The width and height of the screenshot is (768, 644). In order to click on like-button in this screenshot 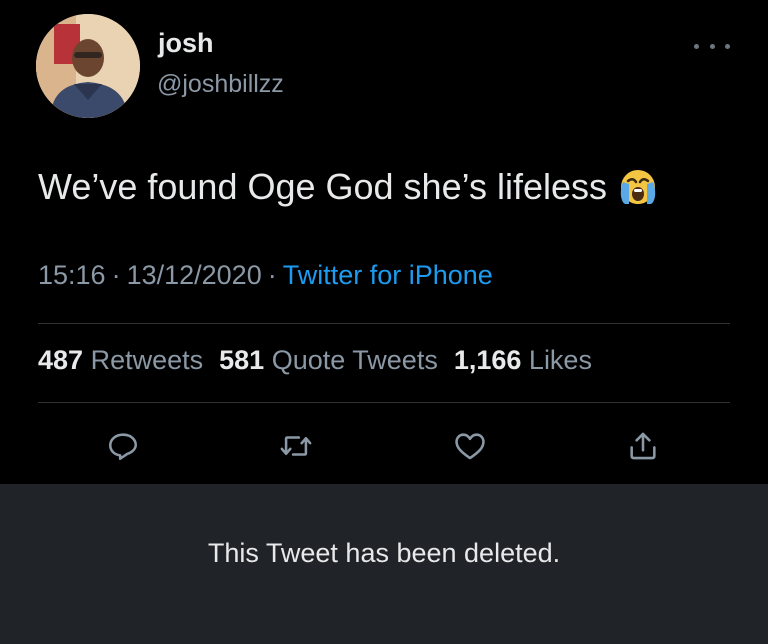, I will do `click(470, 446)`.